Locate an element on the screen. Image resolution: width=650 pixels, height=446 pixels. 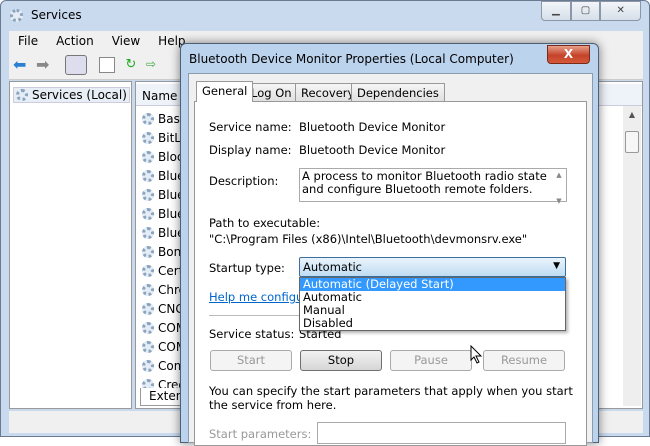
display-name-label: Display name: is located at coordinates (250, 150).